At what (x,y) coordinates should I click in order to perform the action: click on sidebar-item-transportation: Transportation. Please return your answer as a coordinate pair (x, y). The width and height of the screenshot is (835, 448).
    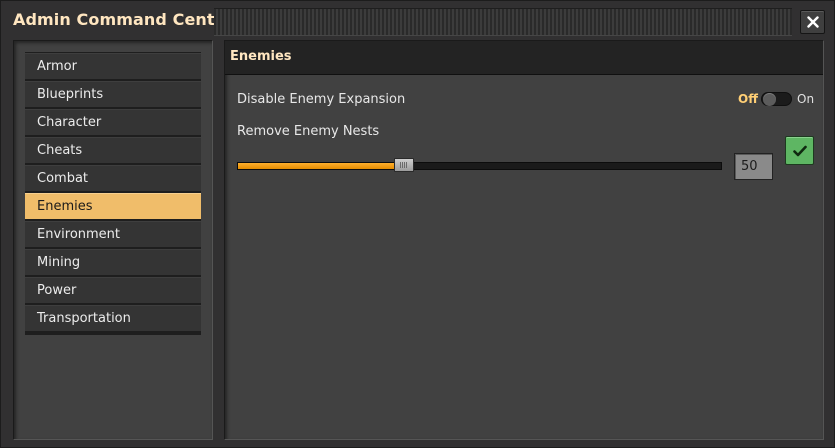
    Looking at the image, I should click on (113, 318).